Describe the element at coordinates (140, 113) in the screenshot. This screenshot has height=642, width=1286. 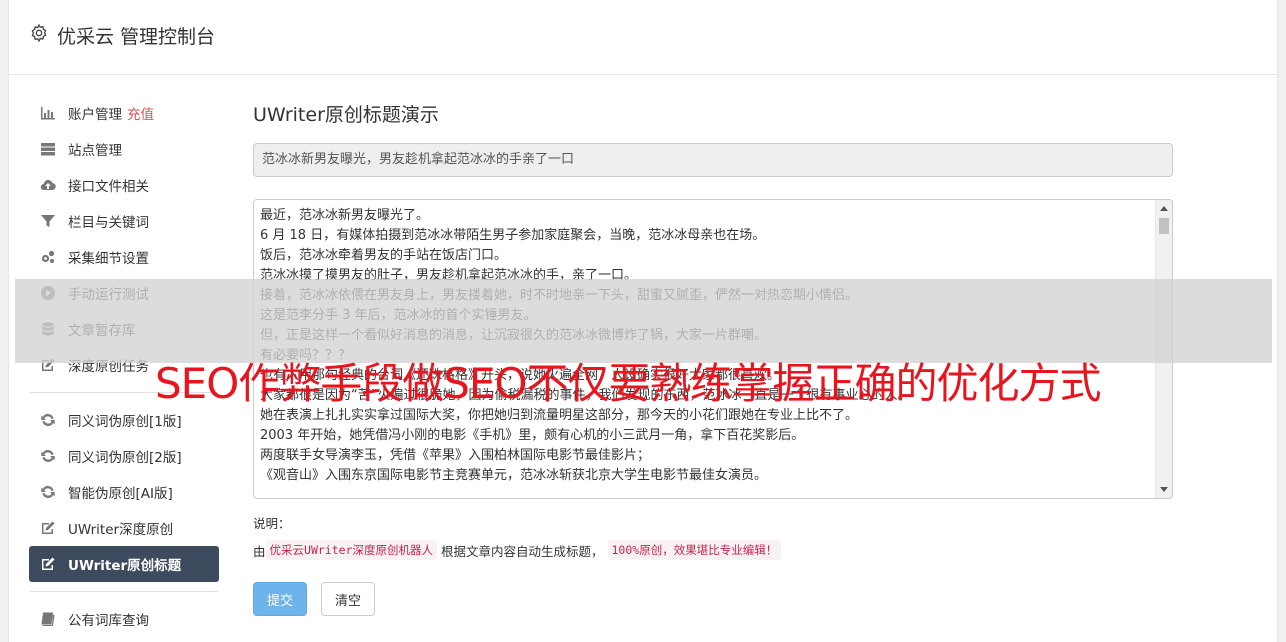
I see `recharge-link: 充值` at that location.